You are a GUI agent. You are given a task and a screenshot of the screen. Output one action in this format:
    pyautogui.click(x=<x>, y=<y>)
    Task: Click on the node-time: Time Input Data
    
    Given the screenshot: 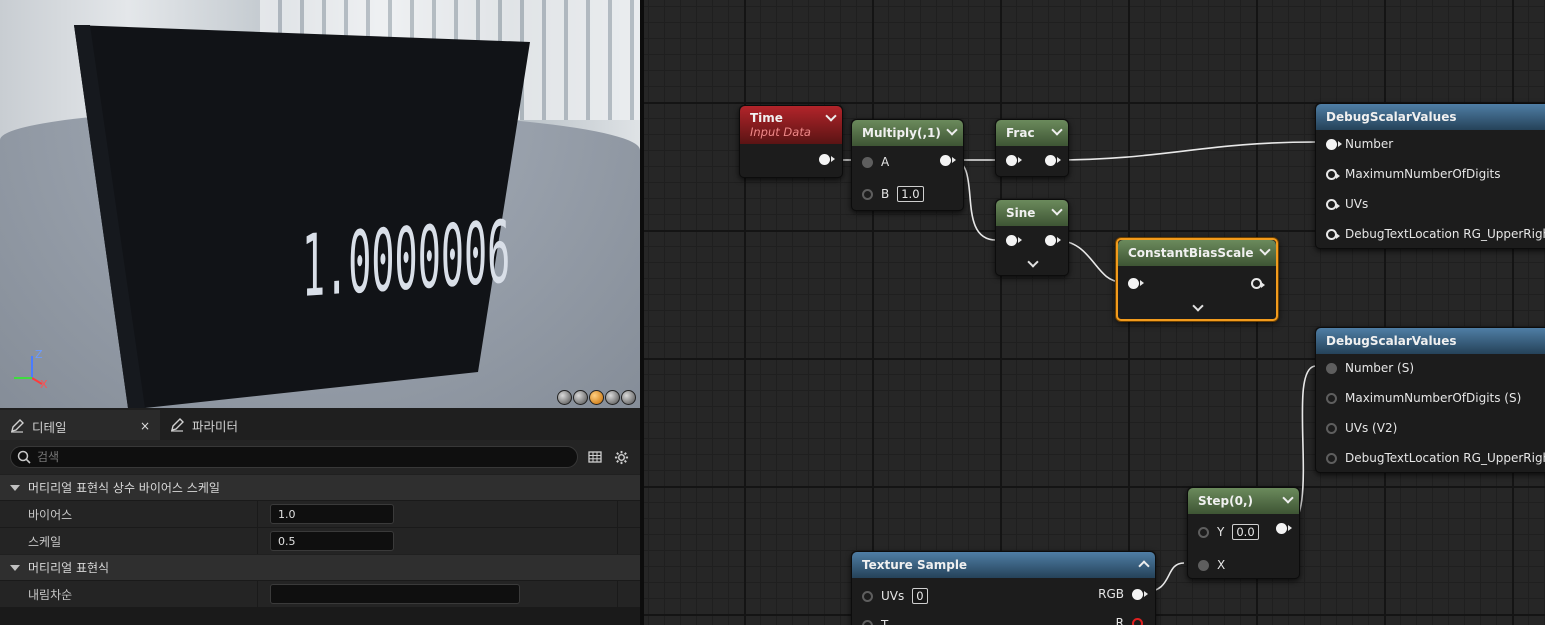 What is the action you would take?
    pyautogui.click(x=791, y=141)
    